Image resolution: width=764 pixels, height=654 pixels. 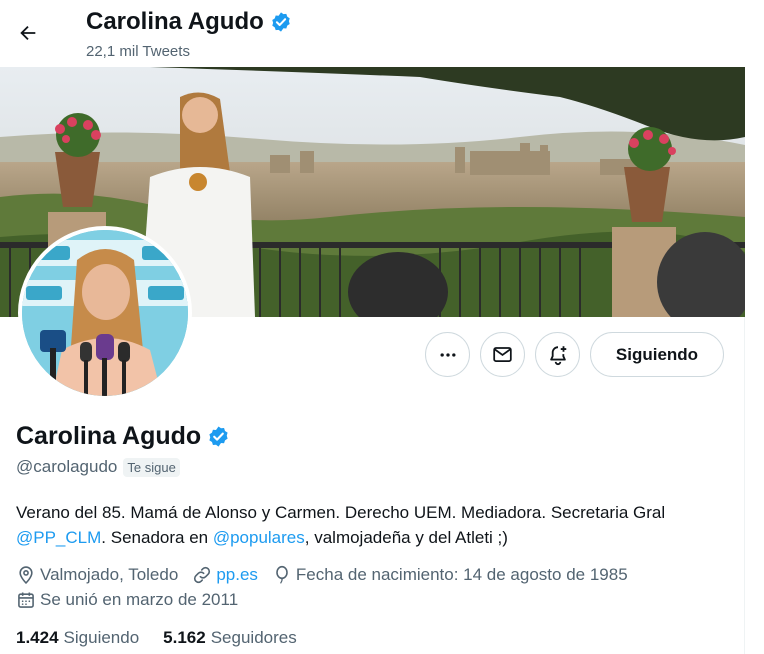 I want to click on website-item: pp.es, so click(x=225, y=575).